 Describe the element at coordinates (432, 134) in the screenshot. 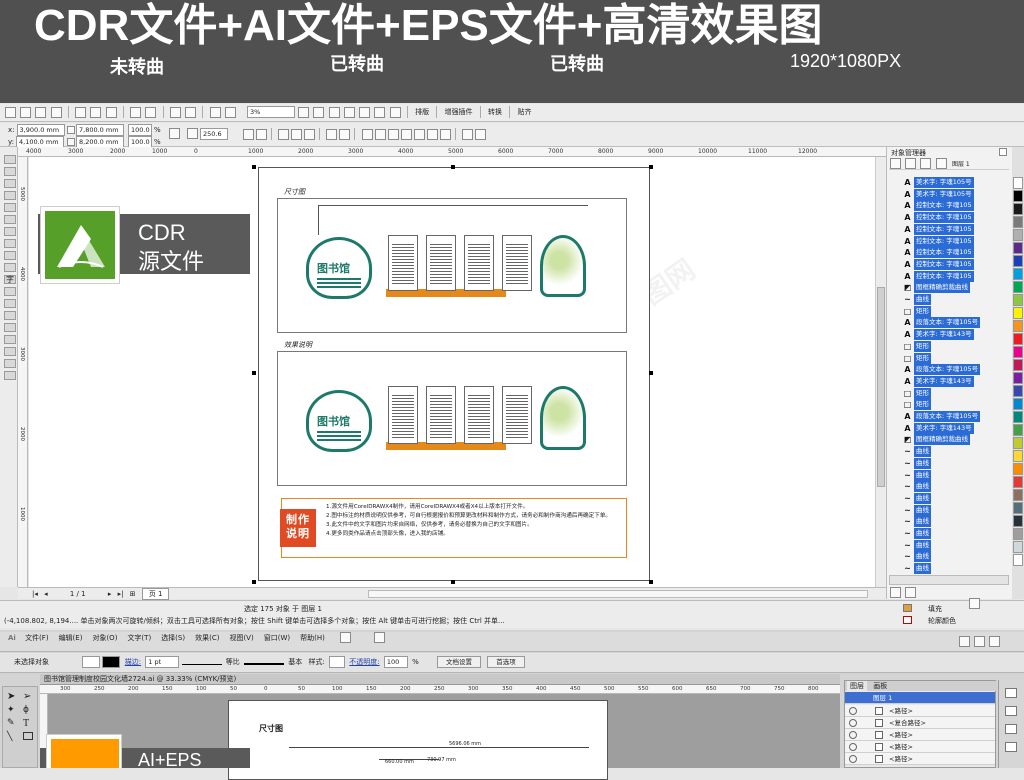

I see `back-minus-front-icon` at that location.